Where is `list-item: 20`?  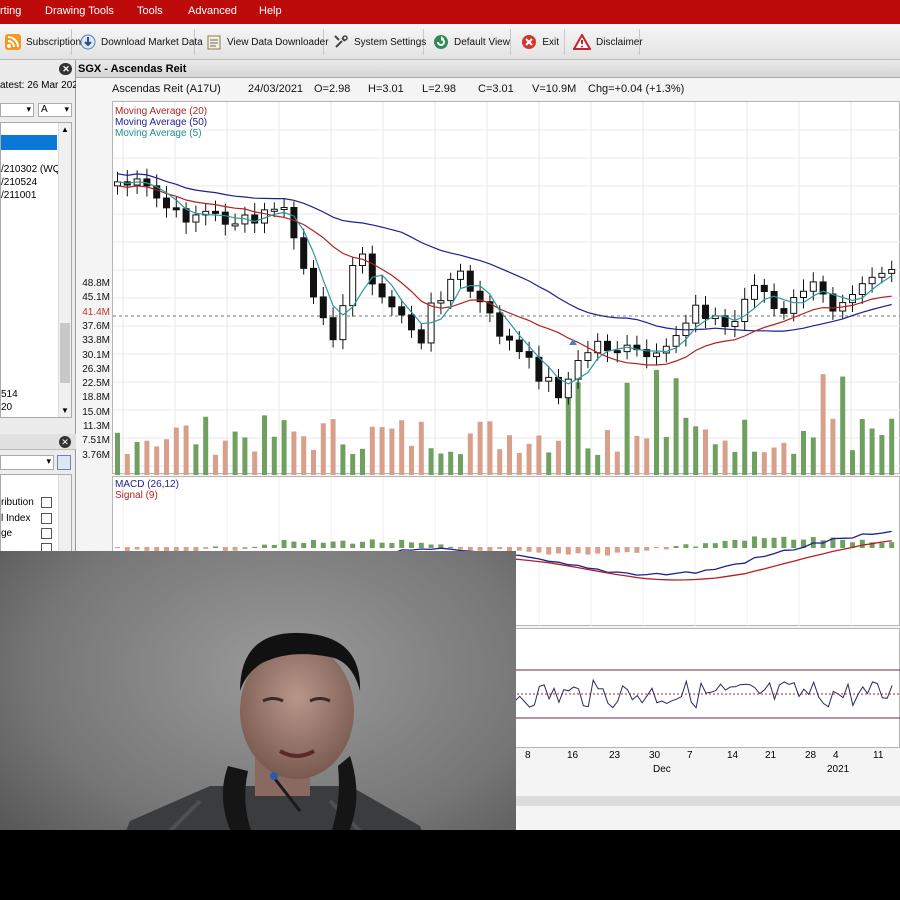 list-item: 20 is located at coordinates (6, 407).